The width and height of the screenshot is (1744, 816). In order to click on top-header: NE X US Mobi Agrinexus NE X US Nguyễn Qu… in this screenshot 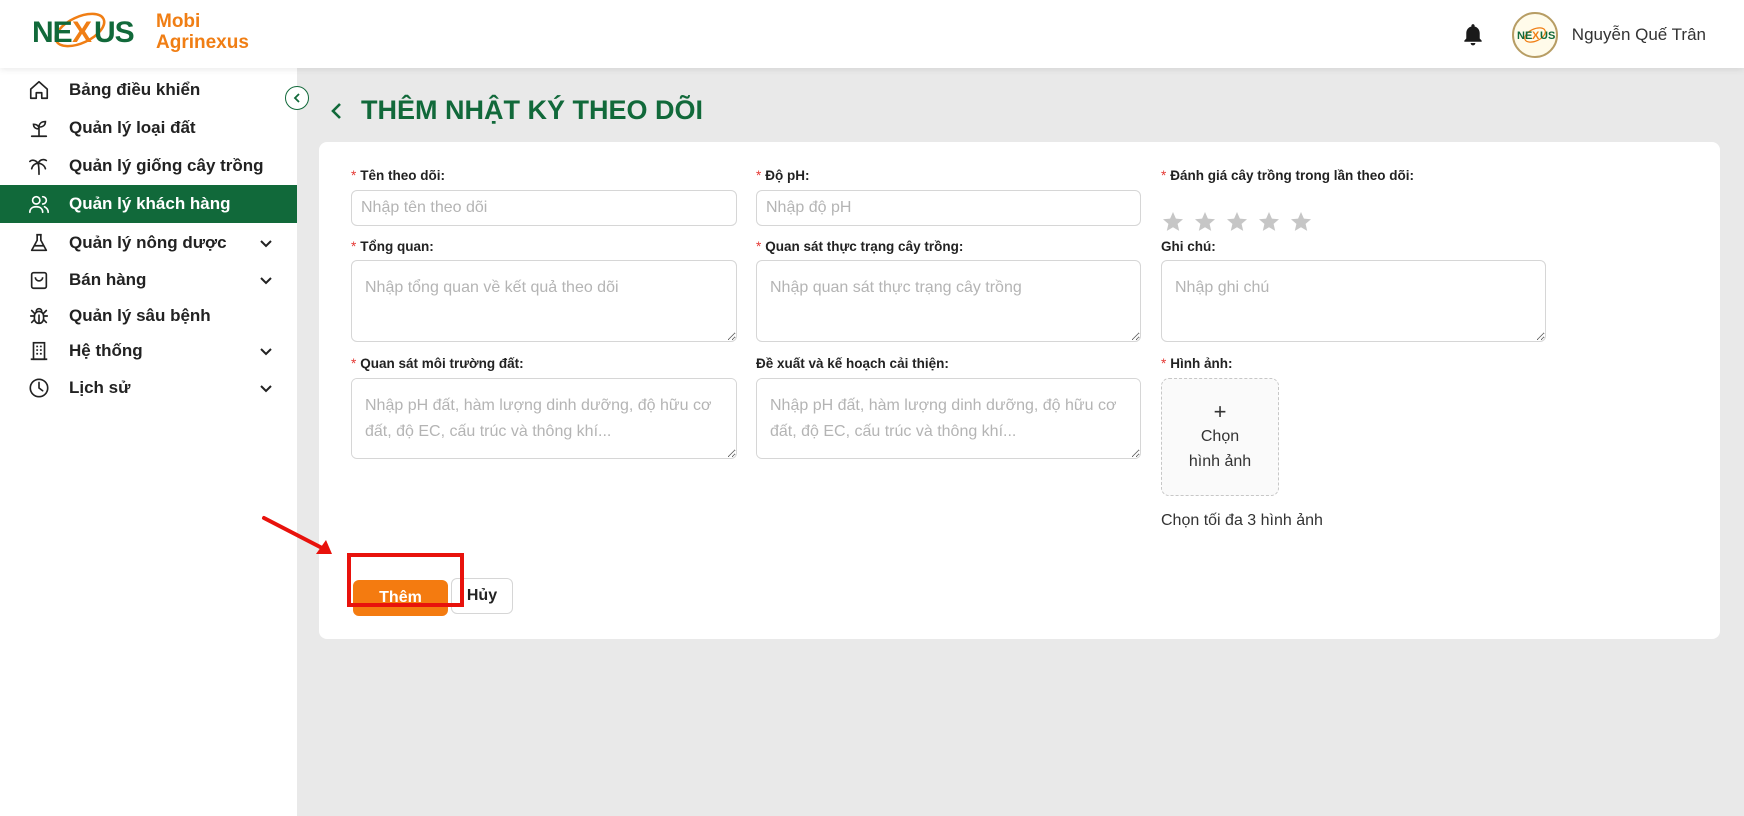, I will do `click(872, 34)`.